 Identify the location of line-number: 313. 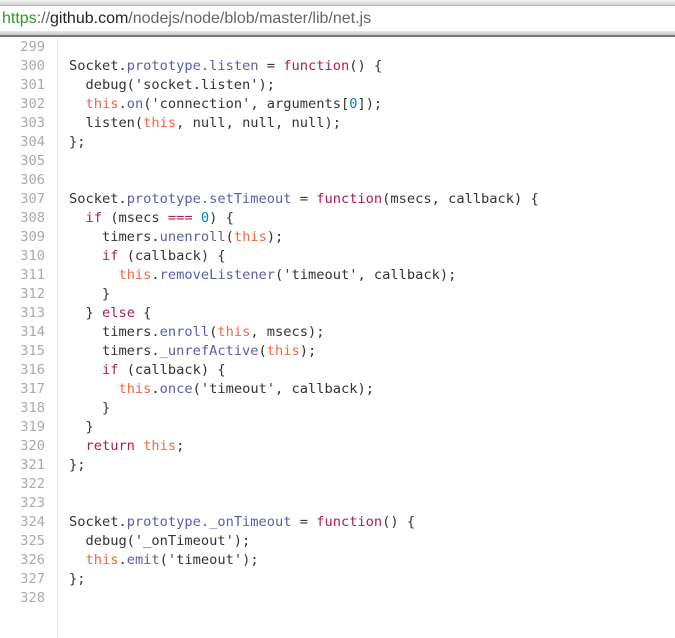
(22, 313).